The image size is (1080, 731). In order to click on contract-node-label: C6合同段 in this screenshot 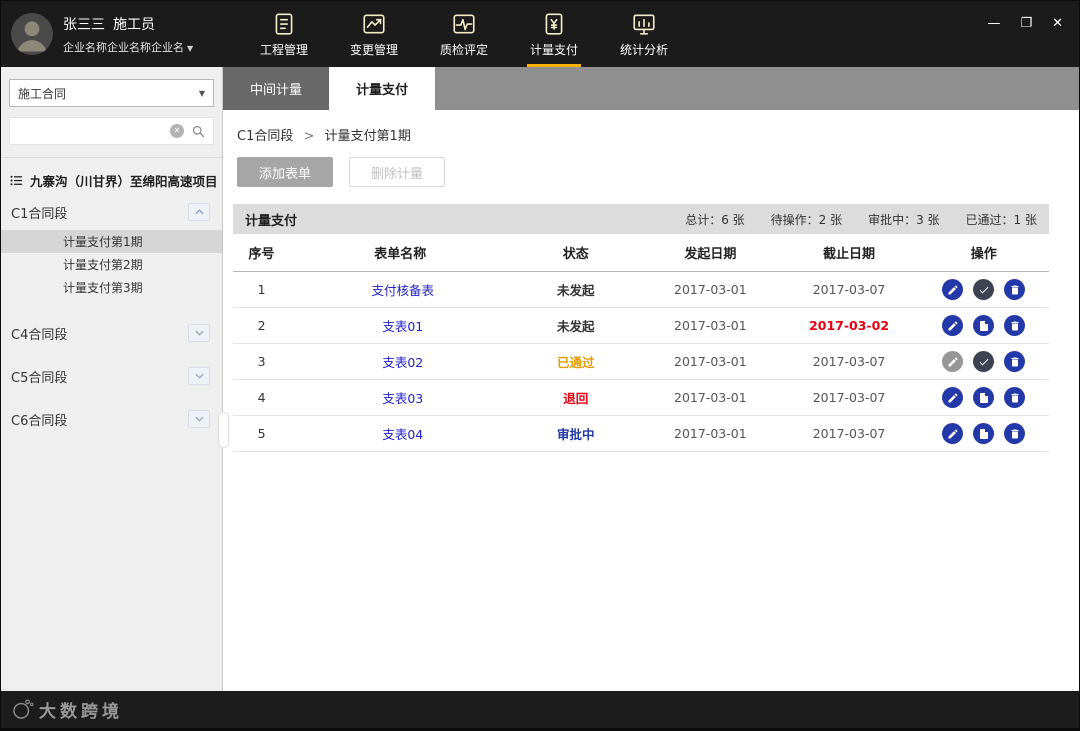, I will do `click(39, 421)`.